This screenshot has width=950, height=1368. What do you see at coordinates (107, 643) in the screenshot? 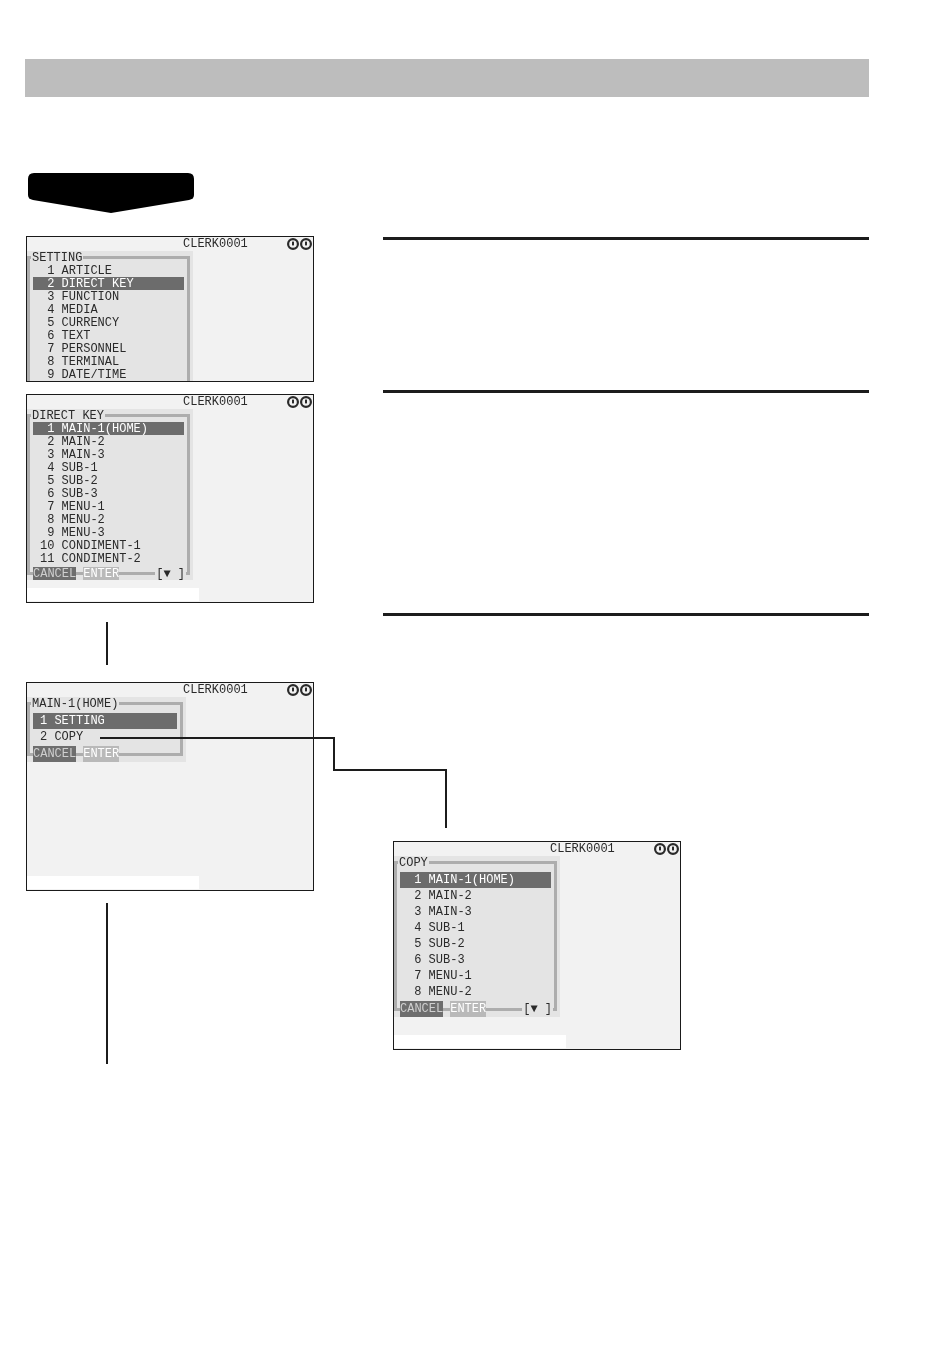
I see `flow-line` at bounding box center [107, 643].